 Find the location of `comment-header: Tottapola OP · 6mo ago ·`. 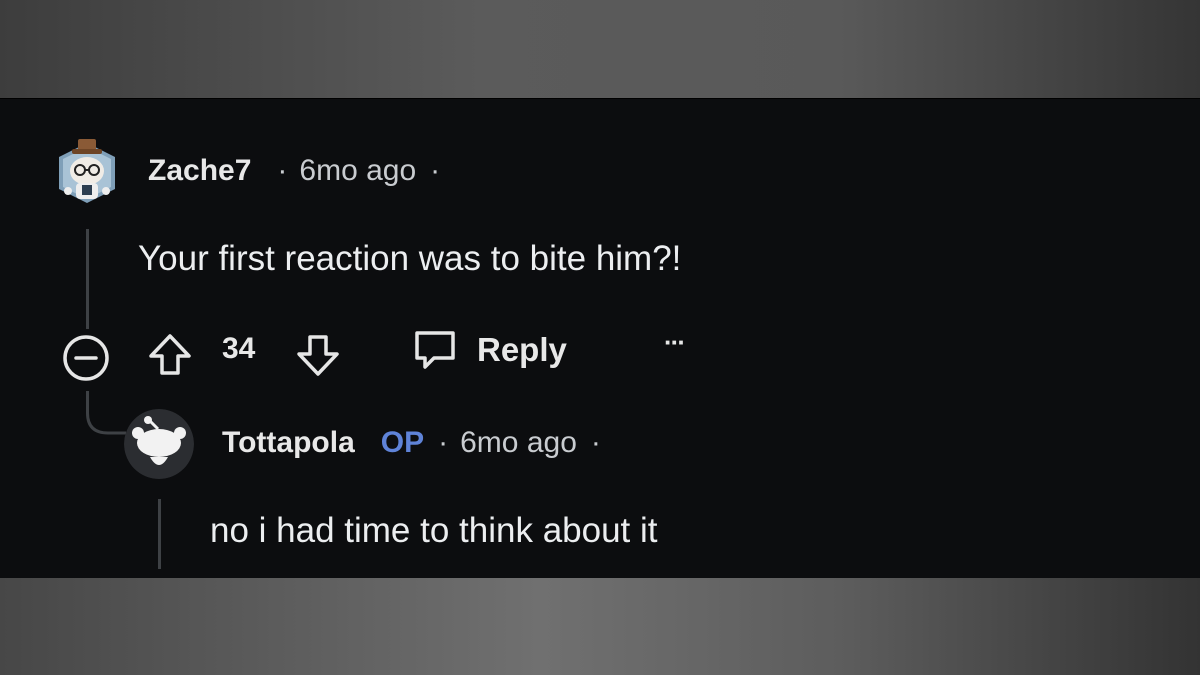

comment-header: Tottapola OP · 6mo ago · is located at coordinates (411, 443).